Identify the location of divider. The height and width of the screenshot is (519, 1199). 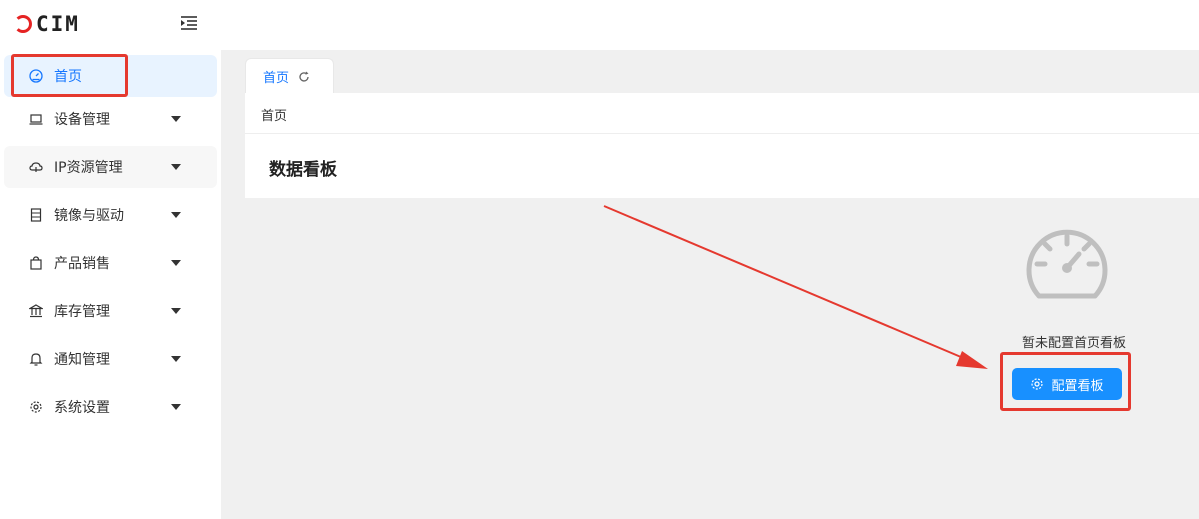
(722, 133).